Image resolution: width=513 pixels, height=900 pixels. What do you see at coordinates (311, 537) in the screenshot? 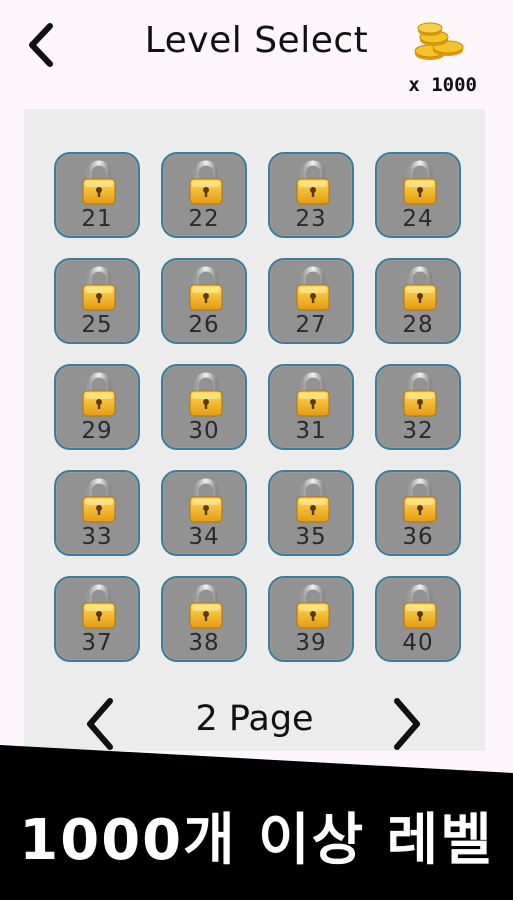
I see `level-number: 35` at bounding box center [311, 537].